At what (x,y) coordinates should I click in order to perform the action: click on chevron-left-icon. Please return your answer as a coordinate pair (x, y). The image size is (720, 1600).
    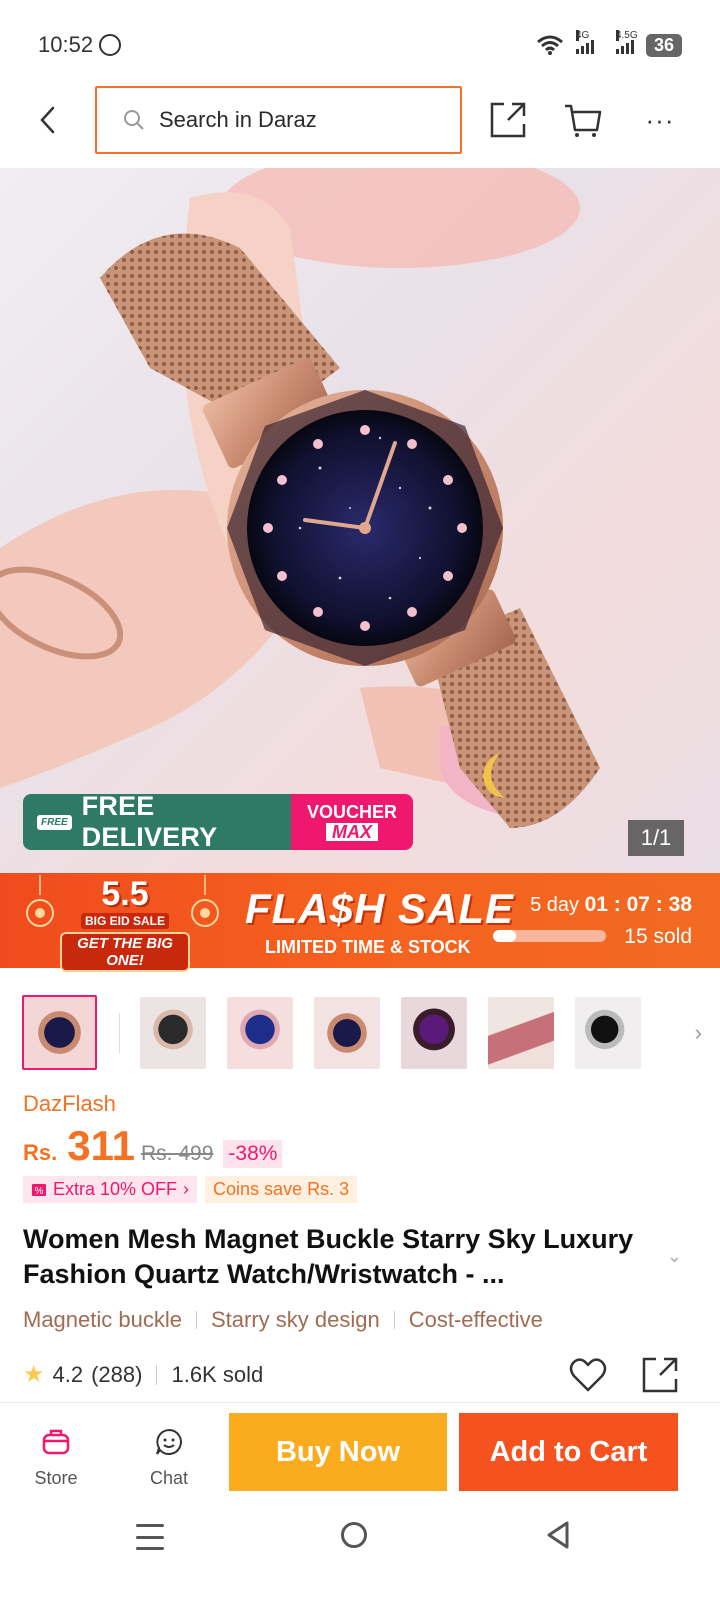
    Looking at the image, I should click on (47, 120).